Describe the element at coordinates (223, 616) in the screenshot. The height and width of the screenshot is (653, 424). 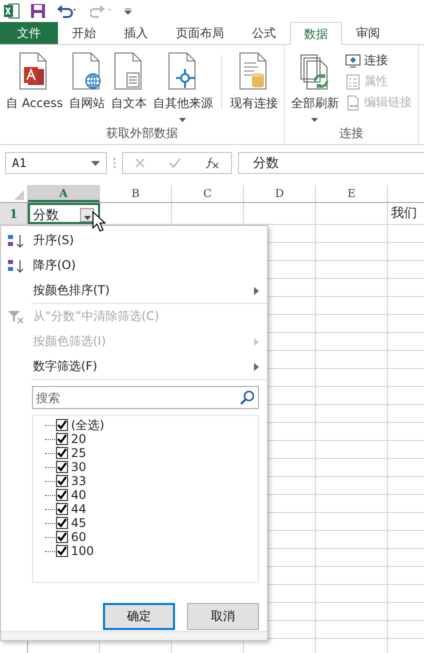
I see `cancel-button: 取消` at that location.